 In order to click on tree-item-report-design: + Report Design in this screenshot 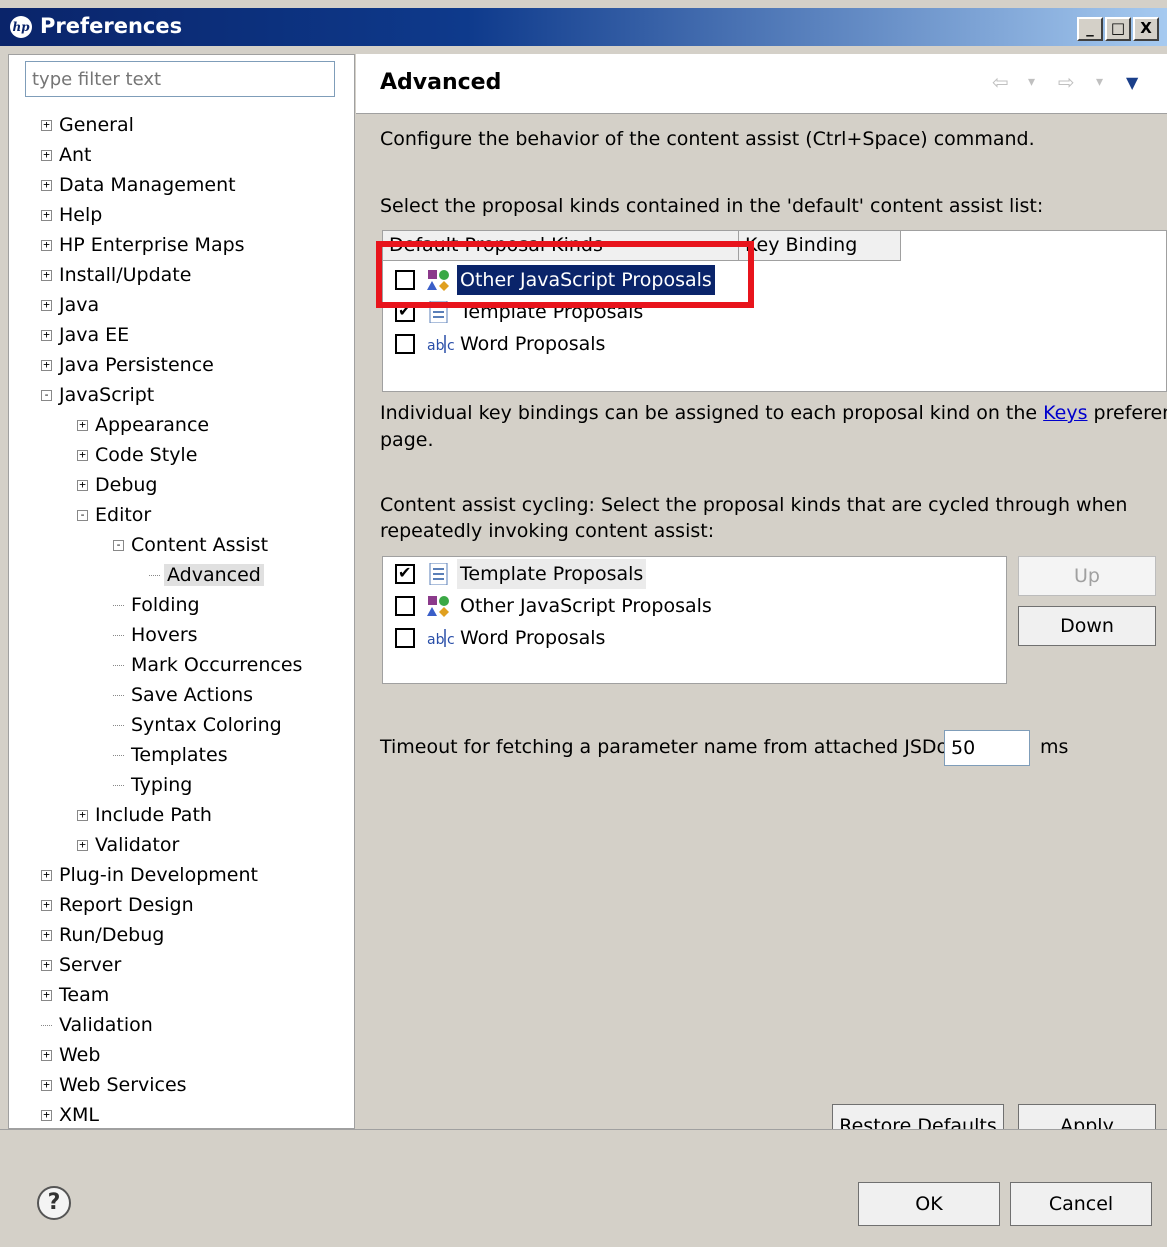, I will do `click(119, 906)`.